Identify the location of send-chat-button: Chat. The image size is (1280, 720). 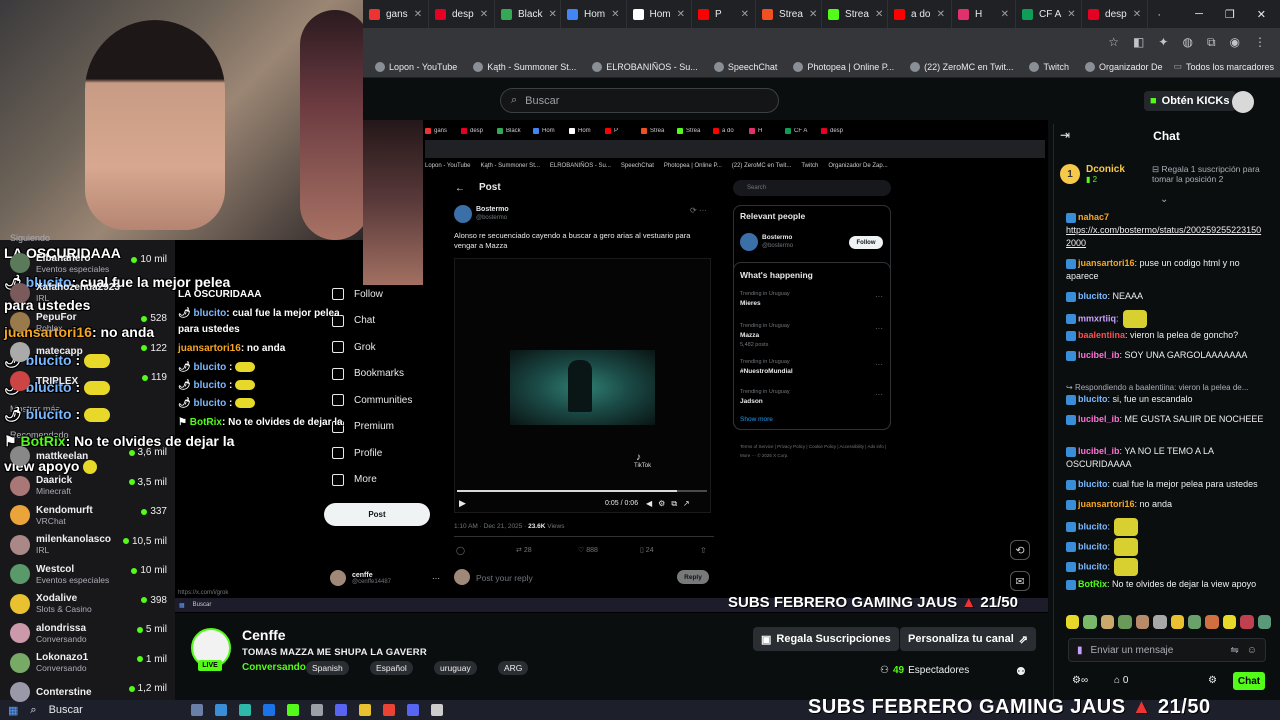
(1249, 681).